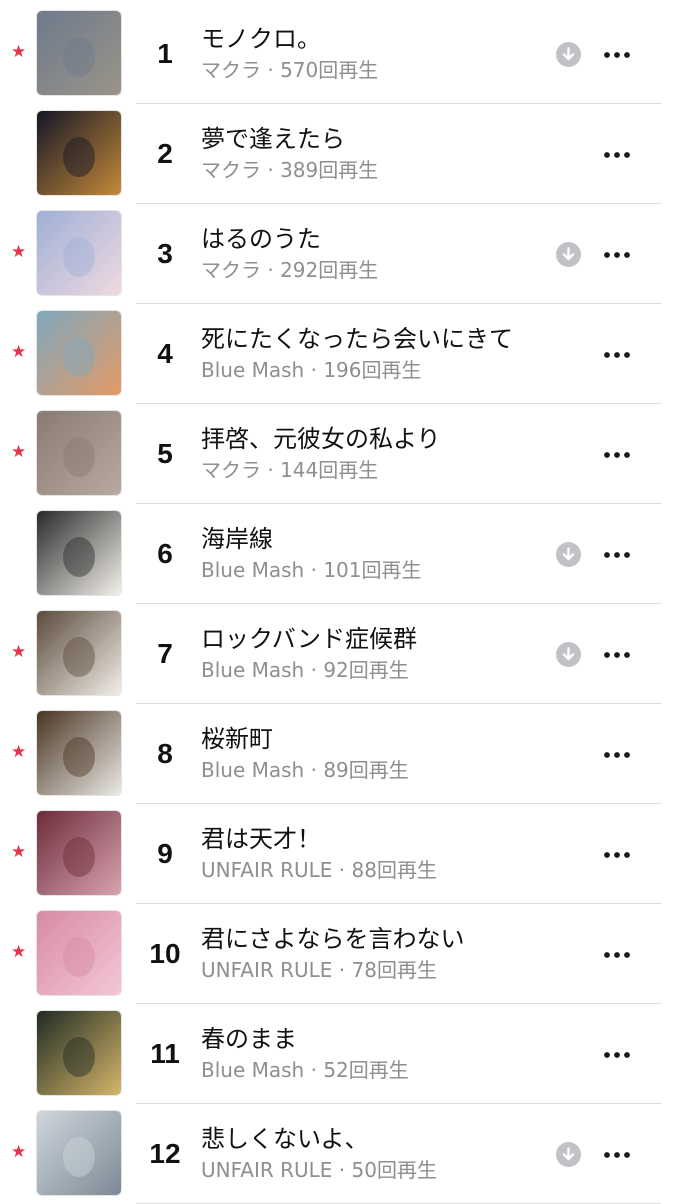 This screenshot has height=1204, width=697. Describe the element at coordinates (348, 654) in the screenshot. I see `track-row-7: ★ 7 ロックバンド症候群 Blue Mash · 92回再生` at that location.